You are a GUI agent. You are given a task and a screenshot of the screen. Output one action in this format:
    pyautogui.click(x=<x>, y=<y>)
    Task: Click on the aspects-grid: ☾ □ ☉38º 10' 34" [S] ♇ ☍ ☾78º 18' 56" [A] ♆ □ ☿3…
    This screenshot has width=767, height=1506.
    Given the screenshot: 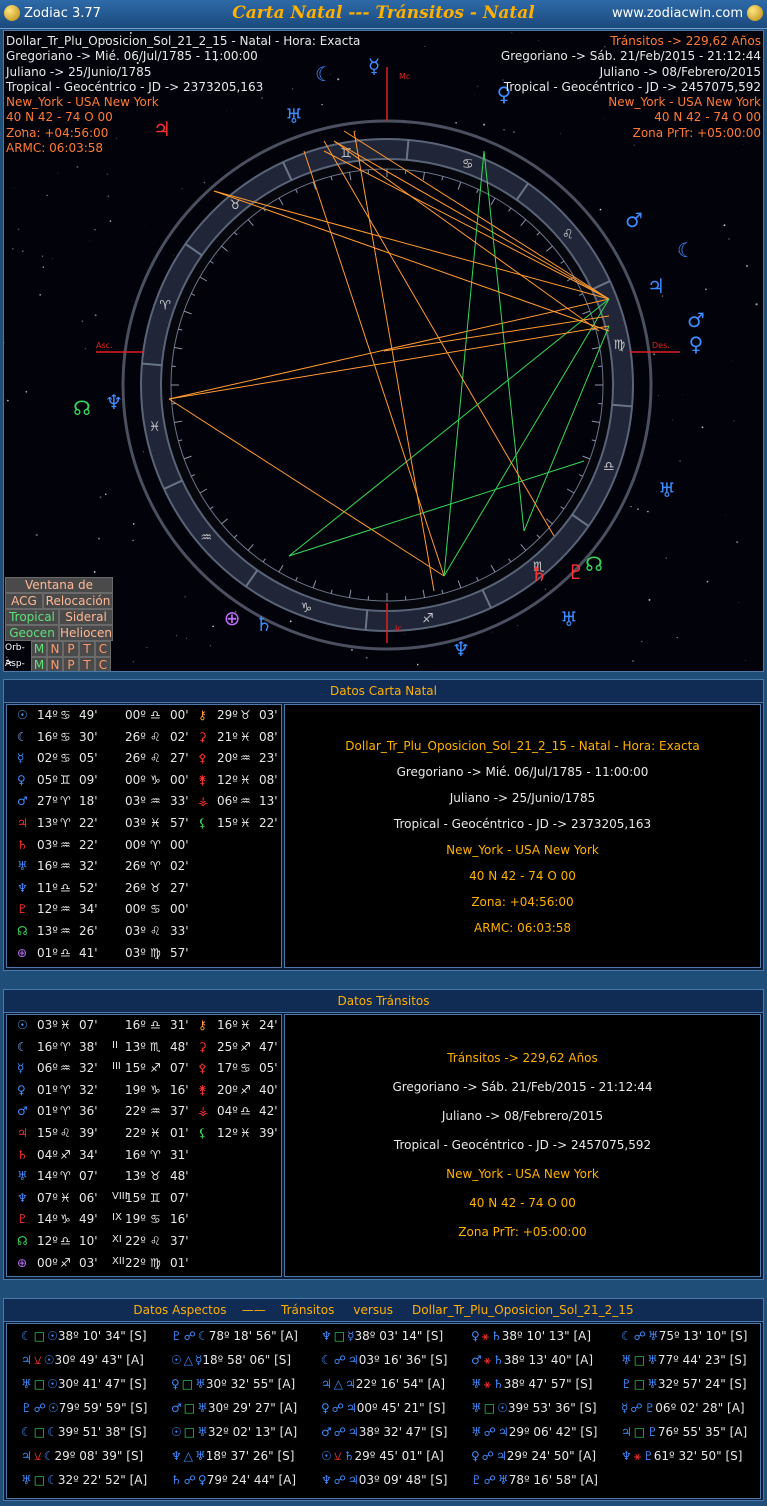 What is the action you would take?
    pyautogui.click(x=383, y=1411)
    